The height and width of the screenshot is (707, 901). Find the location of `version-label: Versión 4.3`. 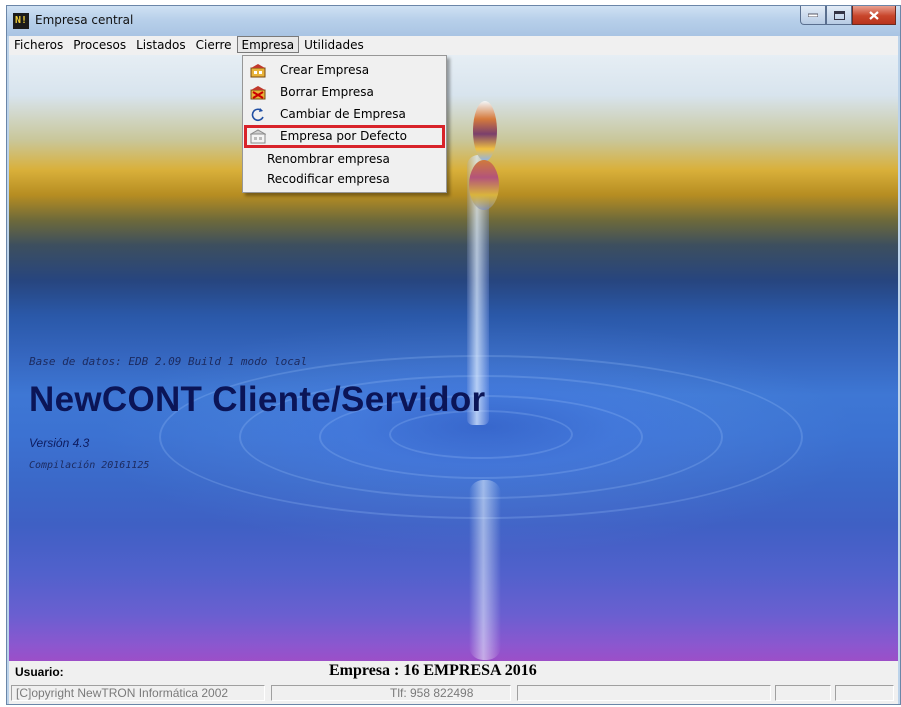

version-label: Versión 4.3 is located at coordinates (59, 443).